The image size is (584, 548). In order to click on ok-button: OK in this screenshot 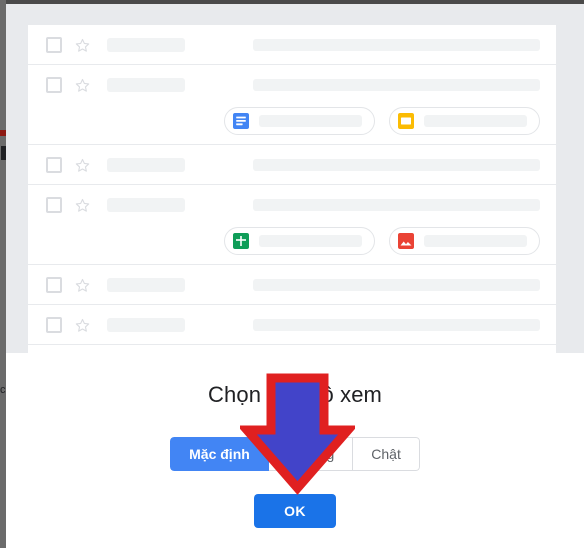, I will do `click(295, 511)`.